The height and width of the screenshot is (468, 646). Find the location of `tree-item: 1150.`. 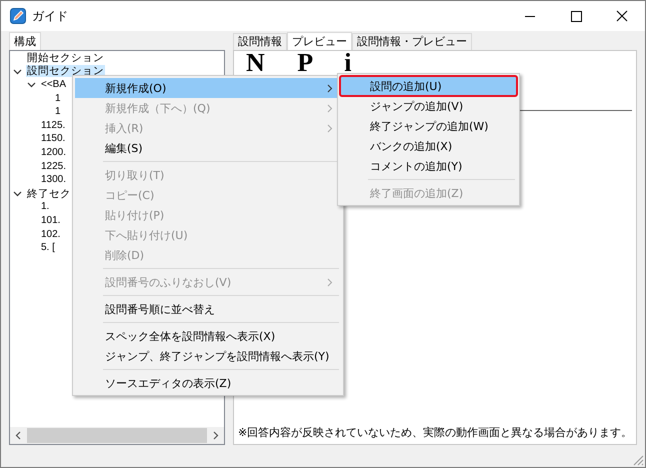

tree-item: 1150. is located at coordinates (53, 139).